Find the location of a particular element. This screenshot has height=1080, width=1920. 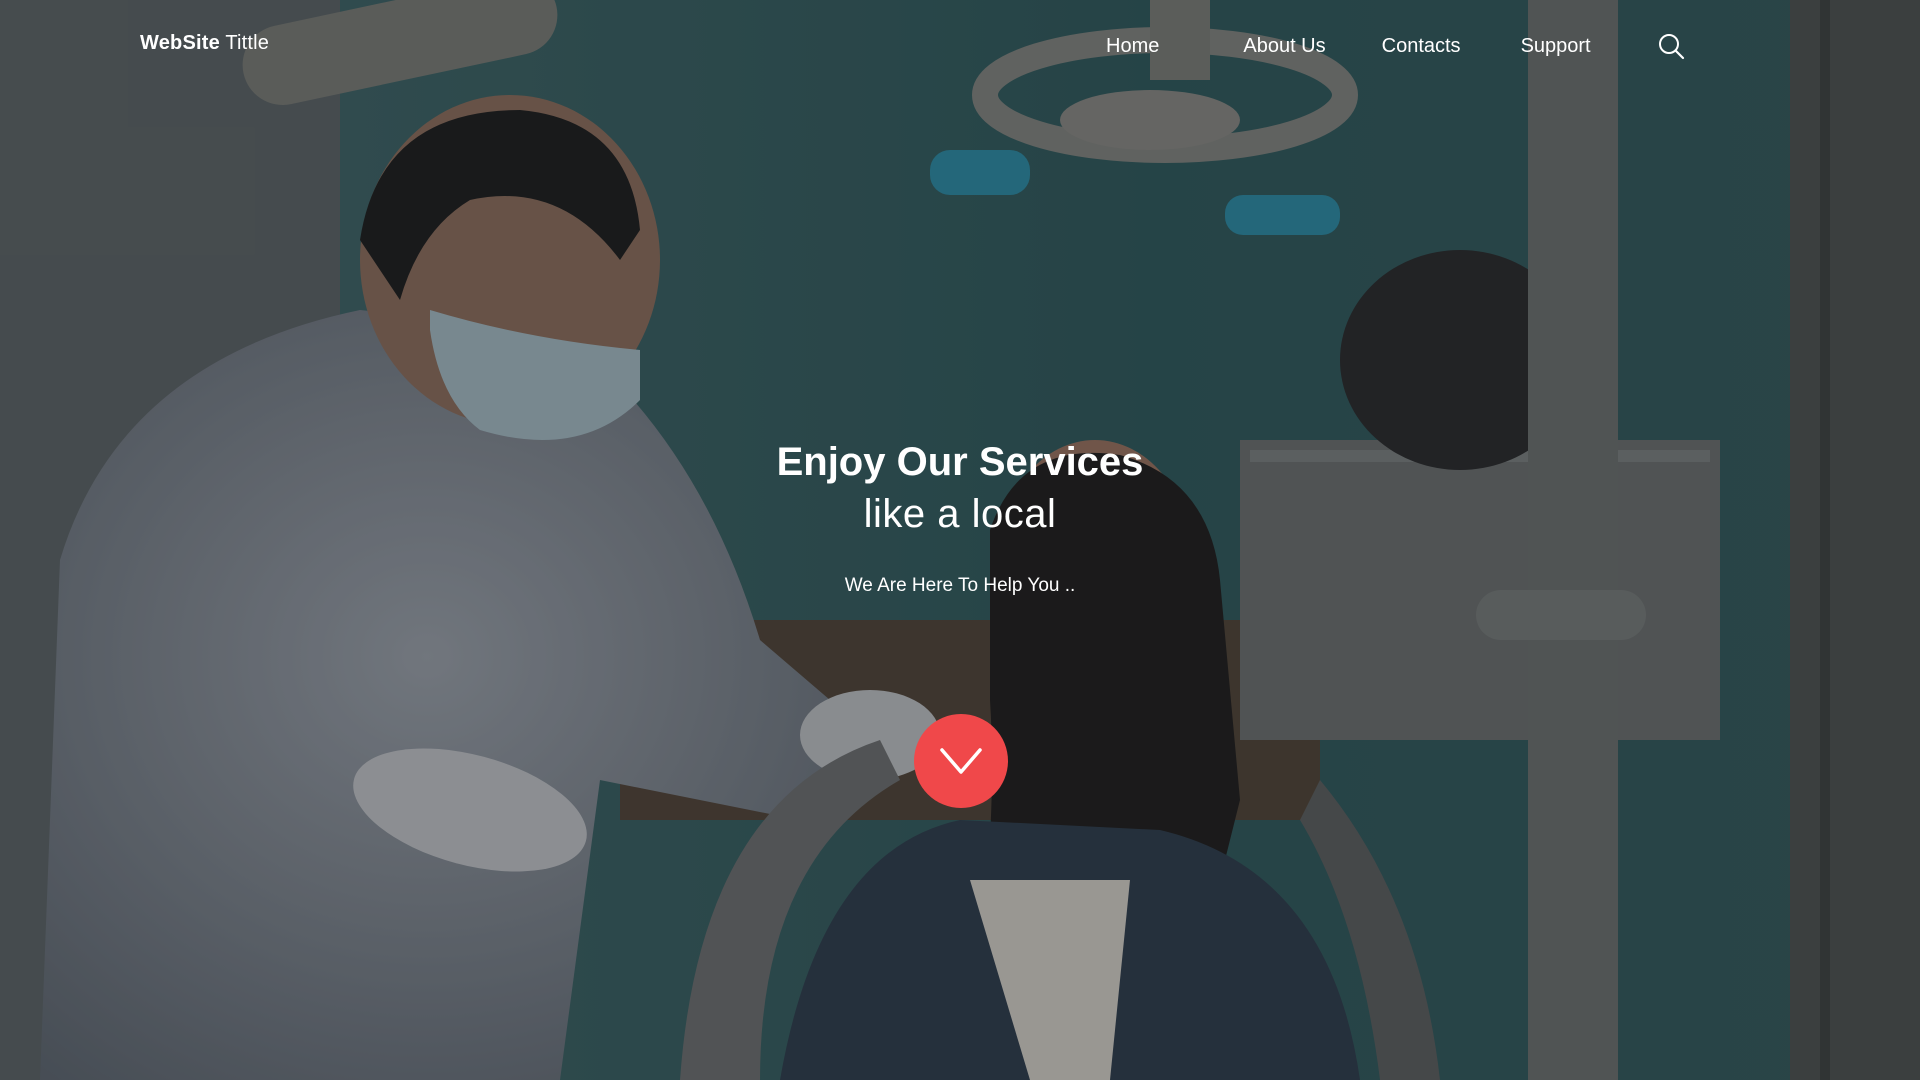

hero-subtitle: like a local is located at coordinates (960, 514).